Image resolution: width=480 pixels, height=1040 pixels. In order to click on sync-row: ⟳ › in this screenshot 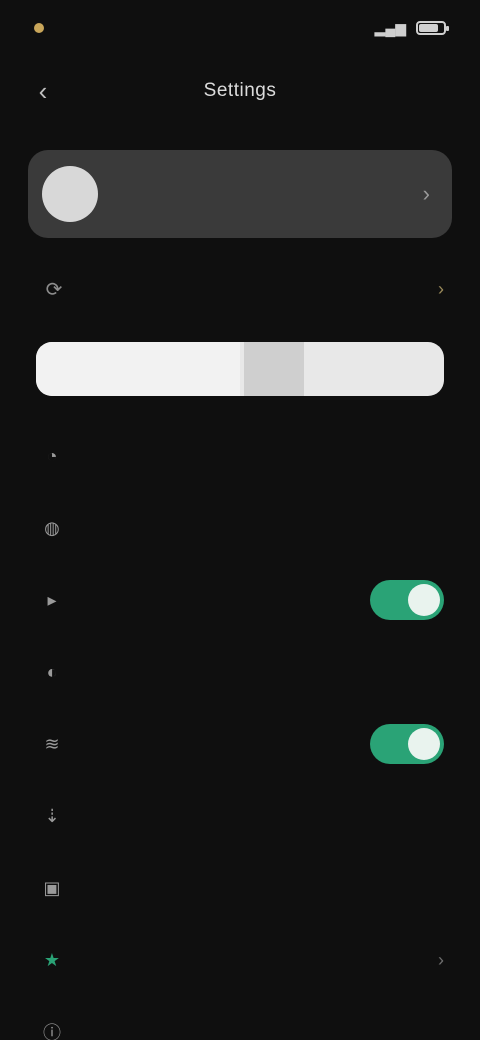, I will do `click(240, 289)`.